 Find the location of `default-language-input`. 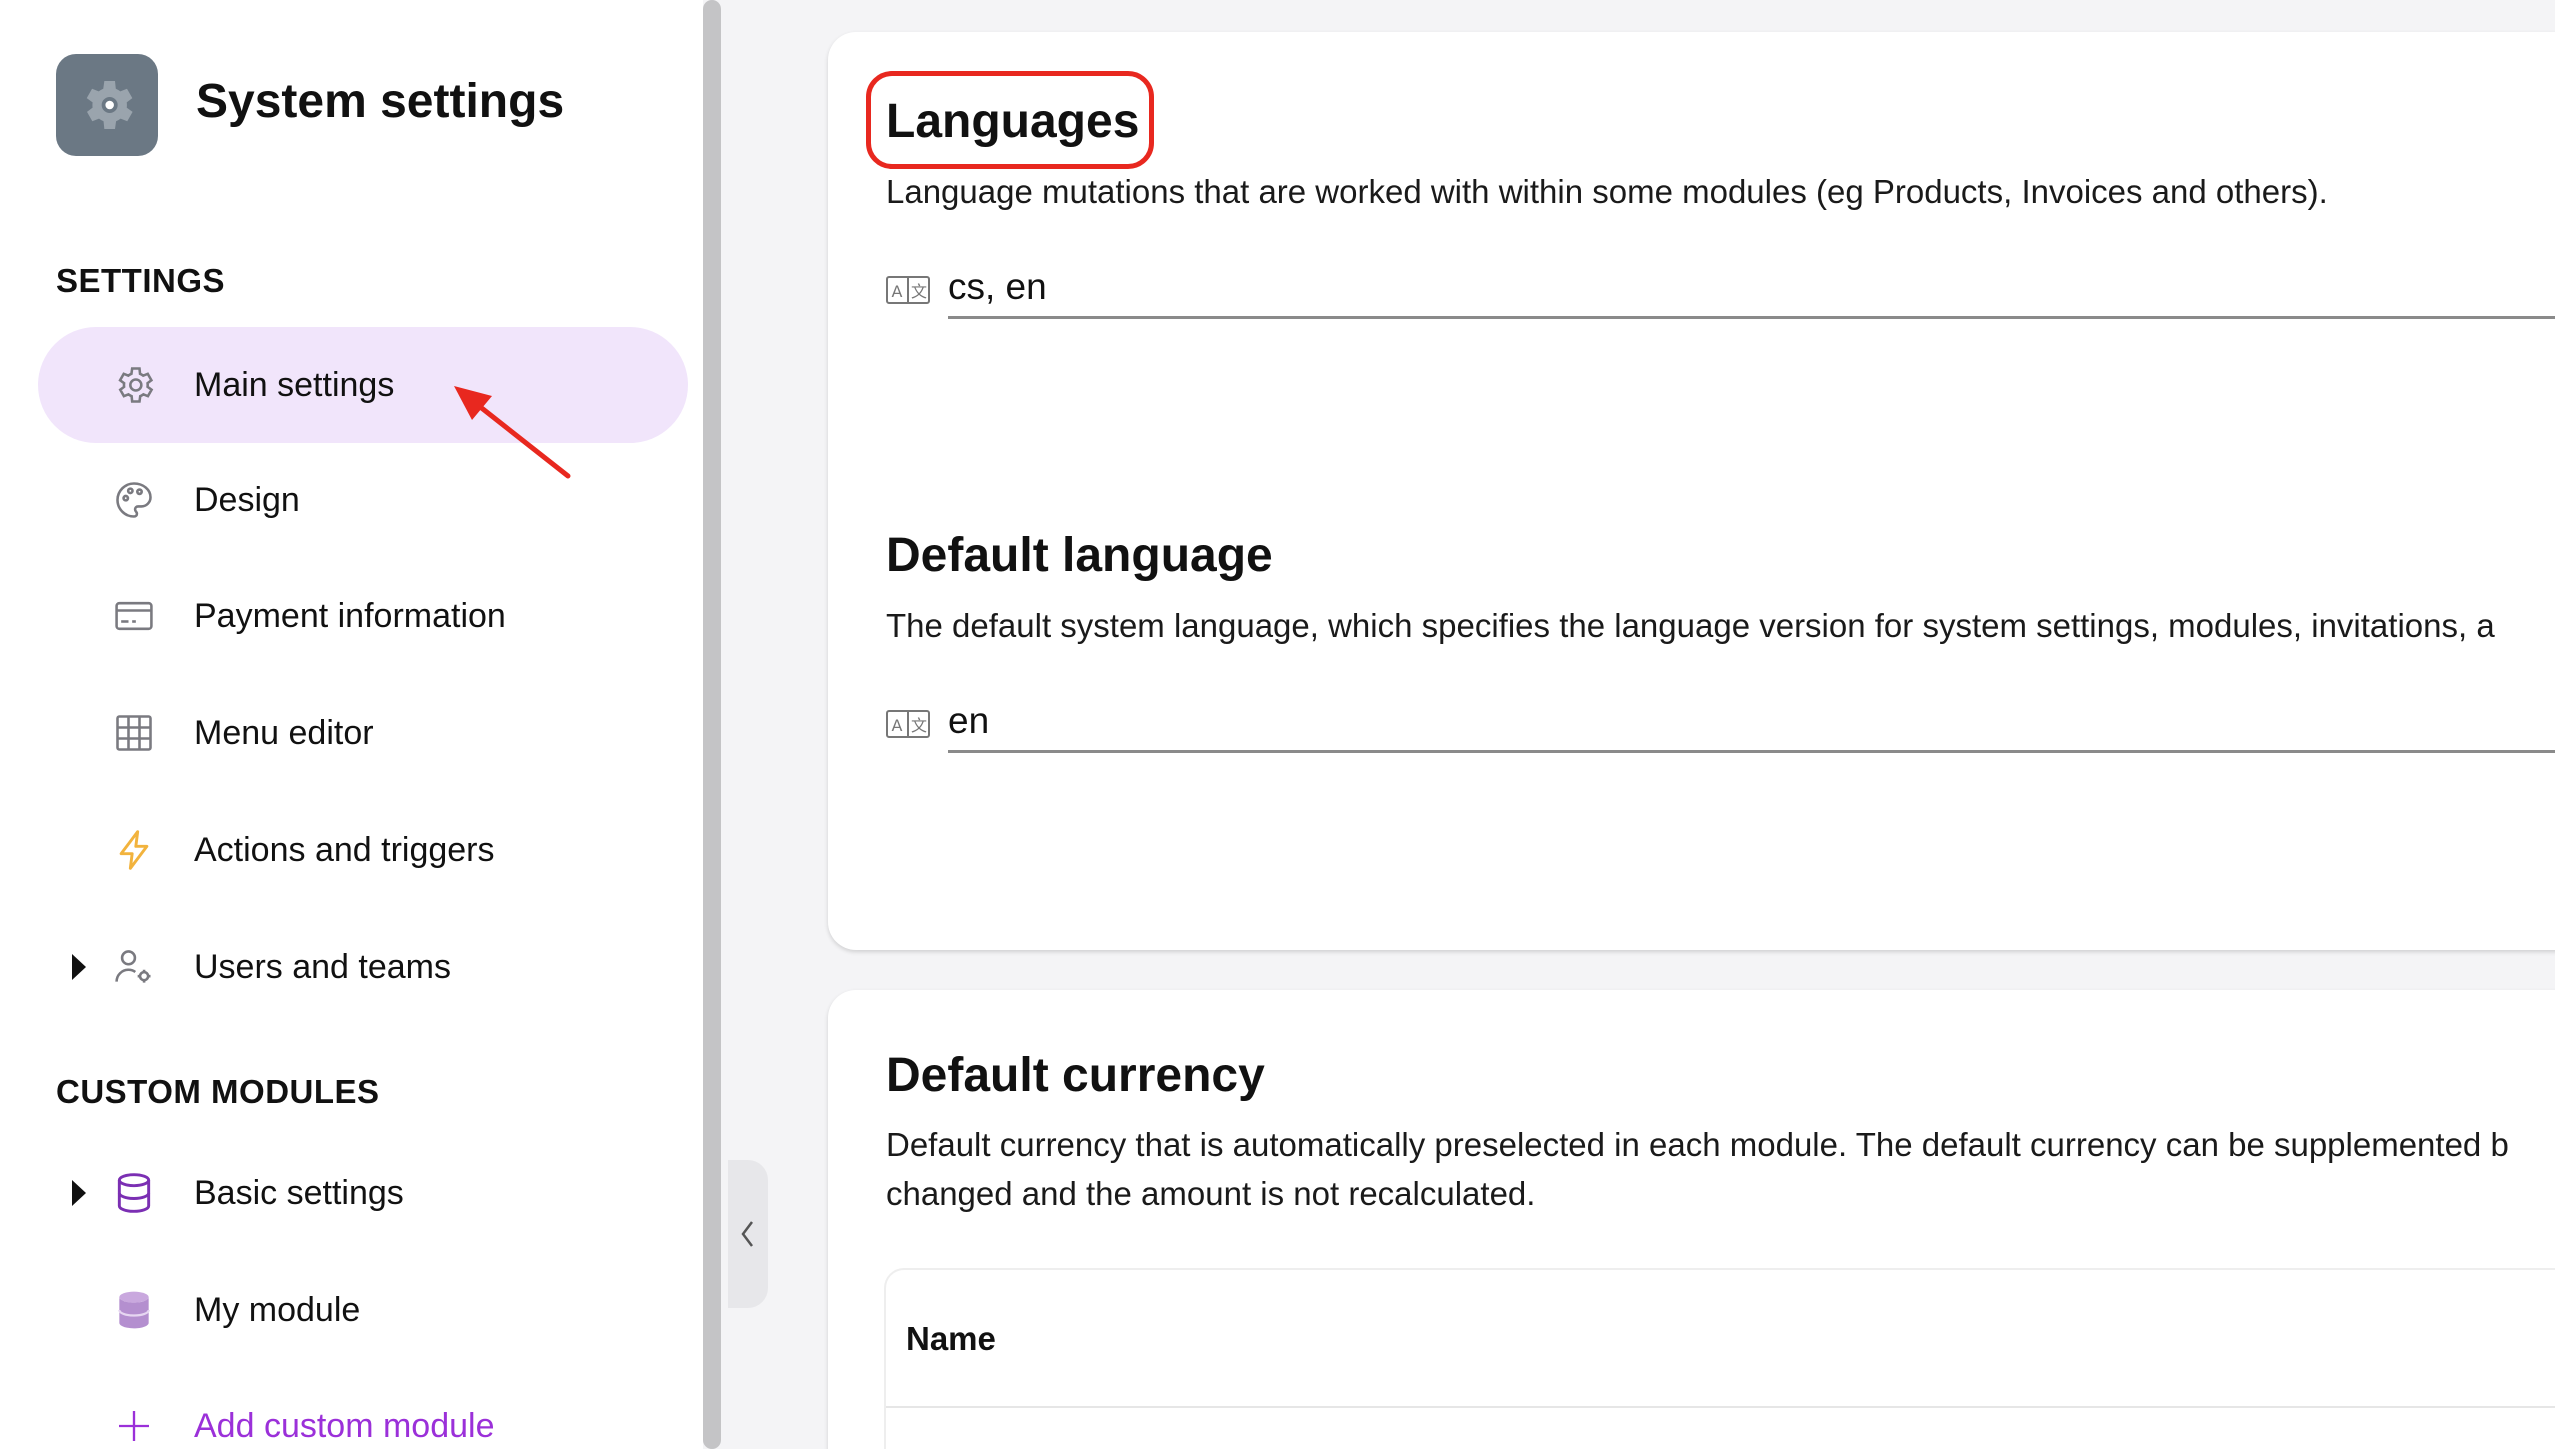

default-language-input is located at coordinates (1751, 722).